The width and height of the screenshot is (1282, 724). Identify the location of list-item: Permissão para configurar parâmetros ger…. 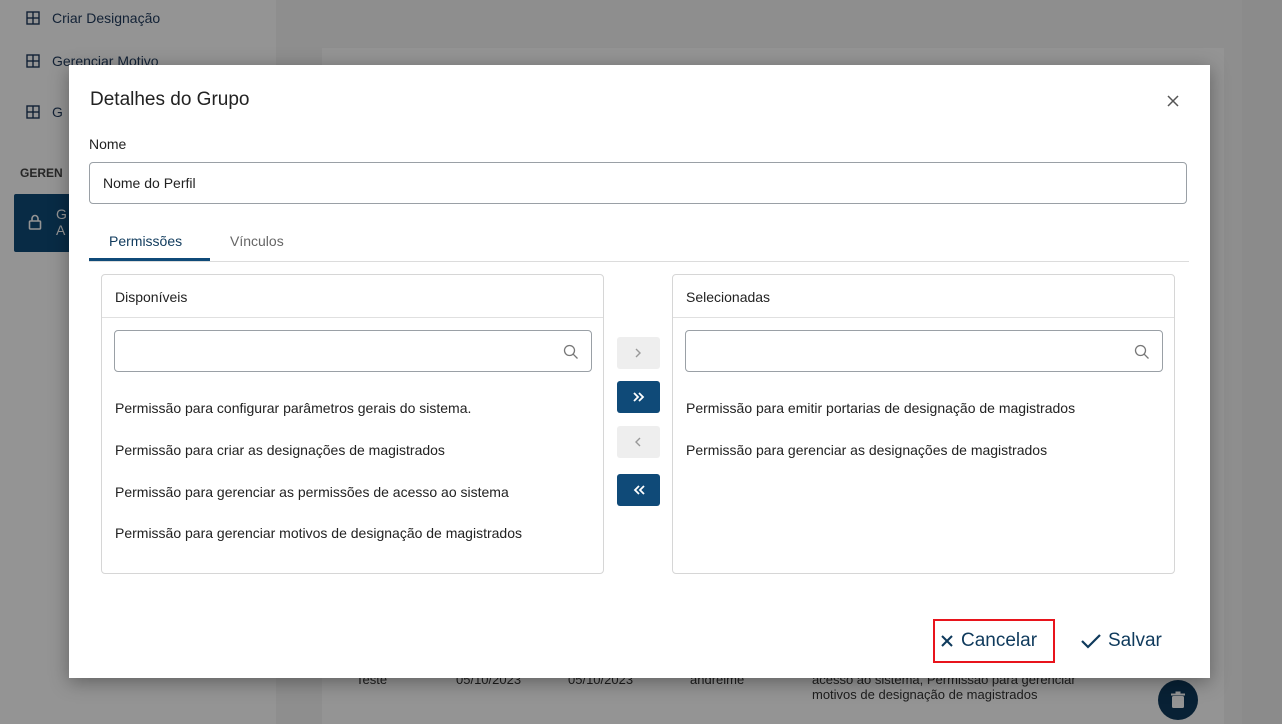
(293, 408).